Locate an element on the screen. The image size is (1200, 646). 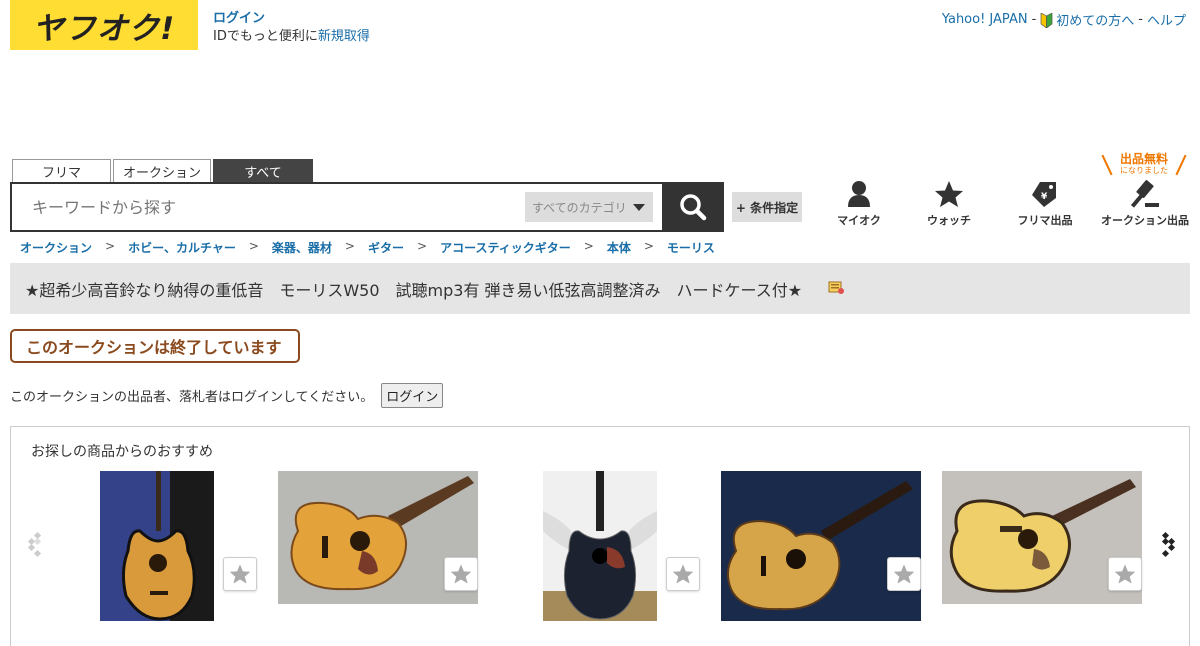
carousel-prev-button is located at coordinates (36, 547).